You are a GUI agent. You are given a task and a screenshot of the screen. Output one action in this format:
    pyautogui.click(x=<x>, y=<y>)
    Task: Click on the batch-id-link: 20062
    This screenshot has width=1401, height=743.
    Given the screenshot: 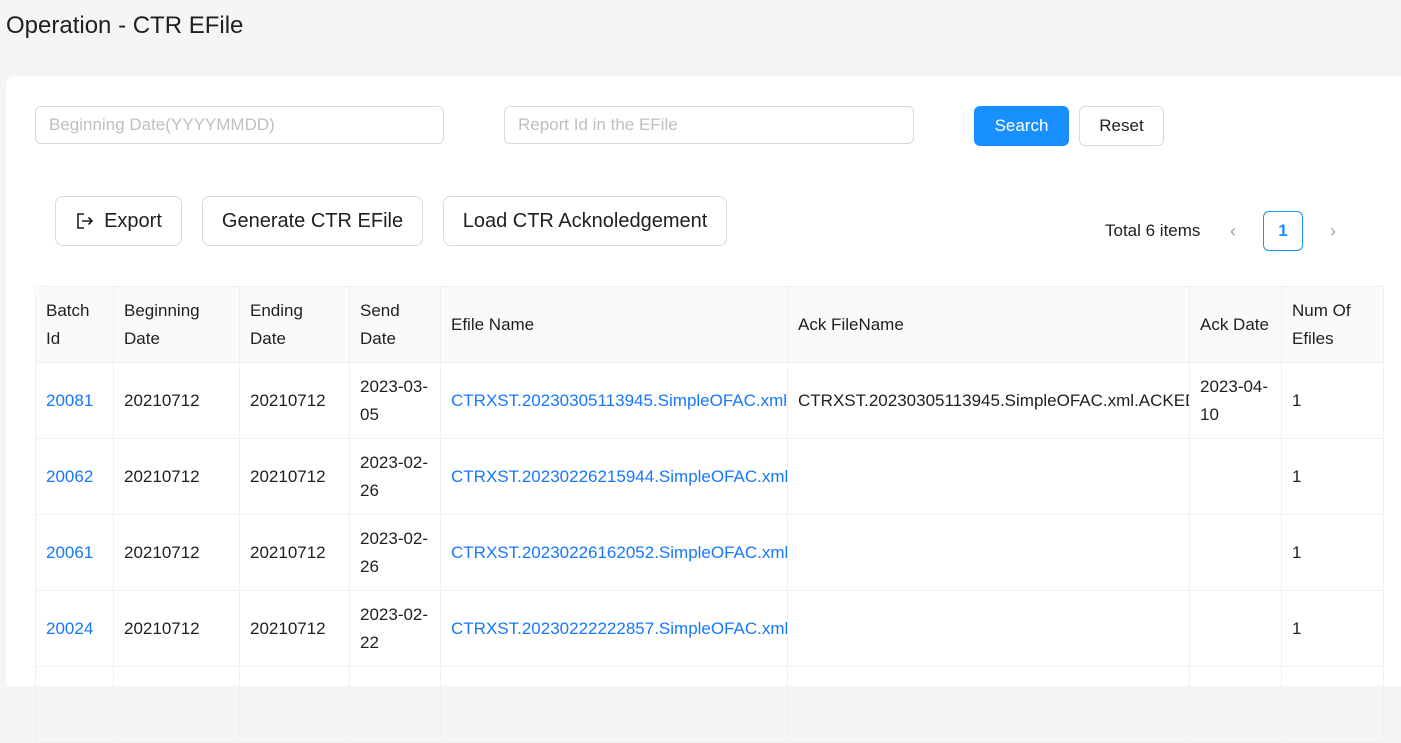 What is the action you would take?
    pyautogui.click(x=74, y=476)
    